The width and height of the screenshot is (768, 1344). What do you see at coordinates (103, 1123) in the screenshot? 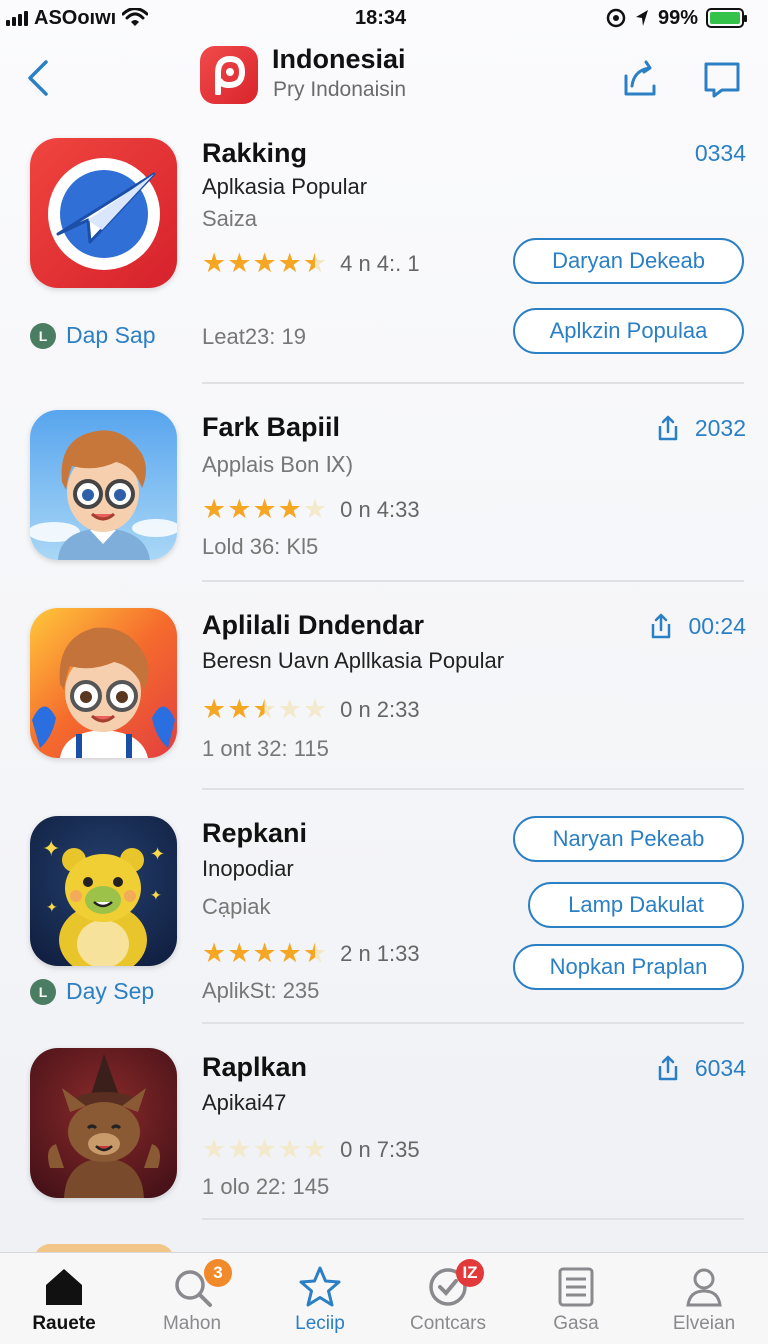
I see `app-icon-raplkan` at bounding box center [103, 1123].